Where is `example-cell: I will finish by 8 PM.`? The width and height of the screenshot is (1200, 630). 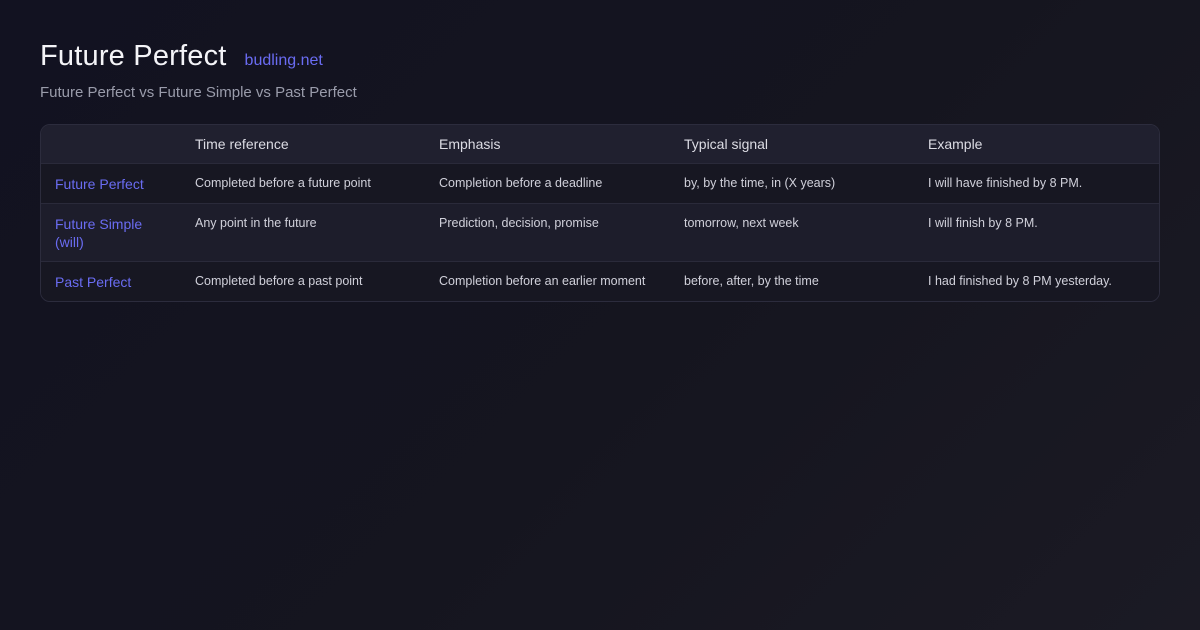
example-cell: I will finish by 8 PM. is located at coordinates (983, 223).